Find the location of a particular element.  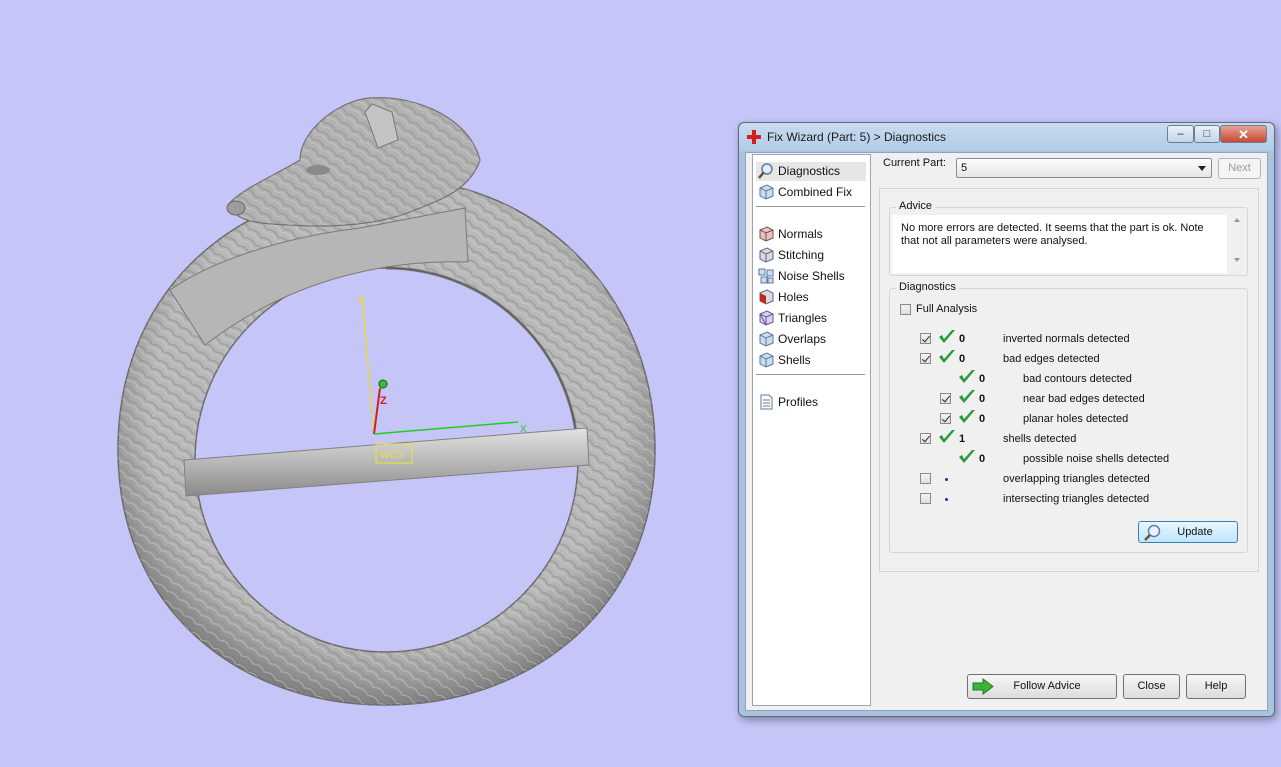

minimize-button: ‒ is located at coordinates (1180, 134).